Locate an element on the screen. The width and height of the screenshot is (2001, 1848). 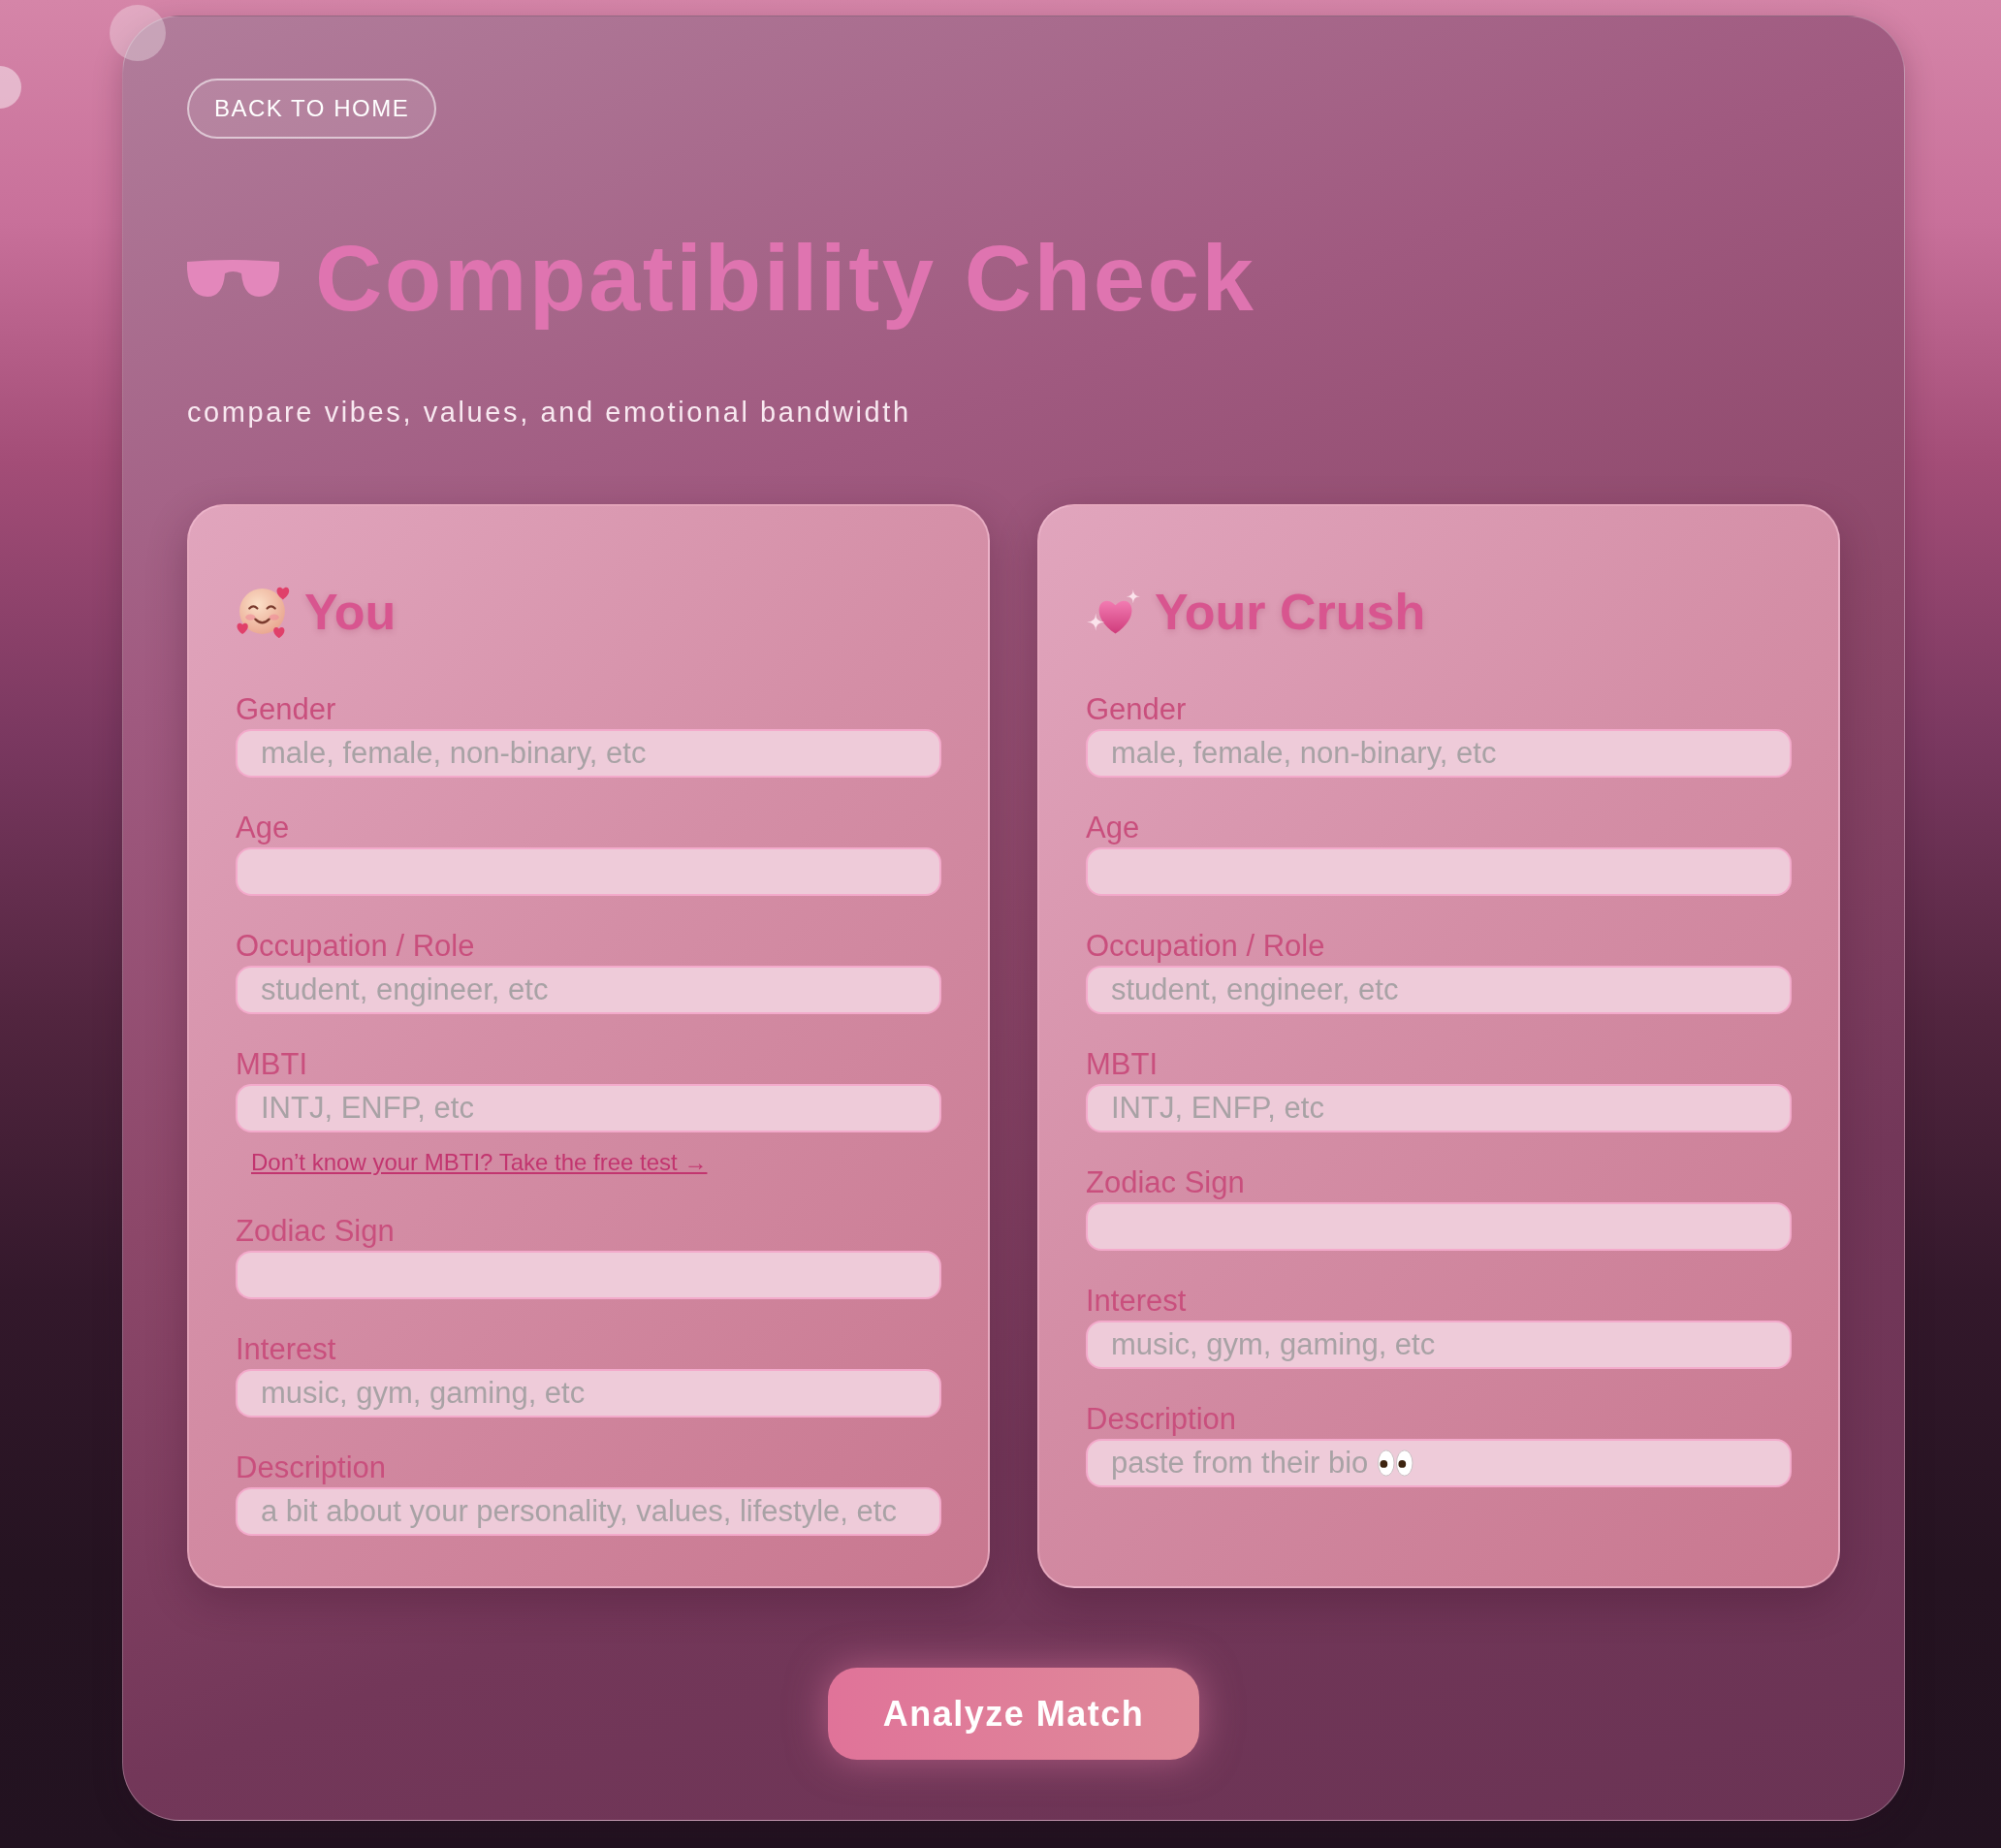
bubble is located at coordinates (10, 87).